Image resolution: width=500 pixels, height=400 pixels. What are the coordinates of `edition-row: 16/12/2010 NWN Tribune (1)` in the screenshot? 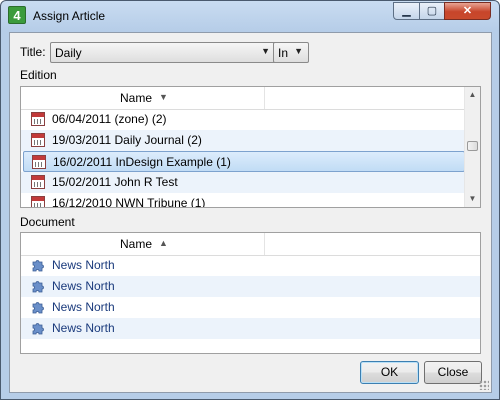 It's located at (243, 200).